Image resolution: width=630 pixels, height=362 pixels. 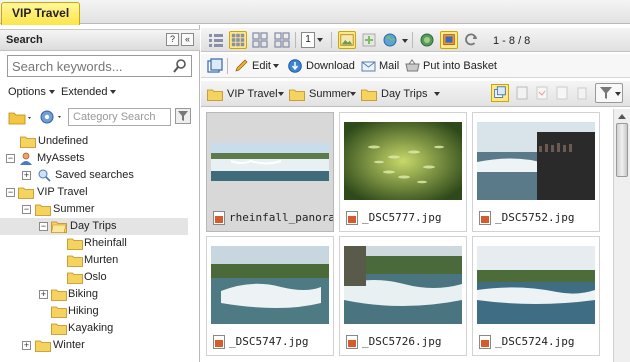 I want to click on put-into-basket-label: Put into Basket, so click(x=460, y=66).